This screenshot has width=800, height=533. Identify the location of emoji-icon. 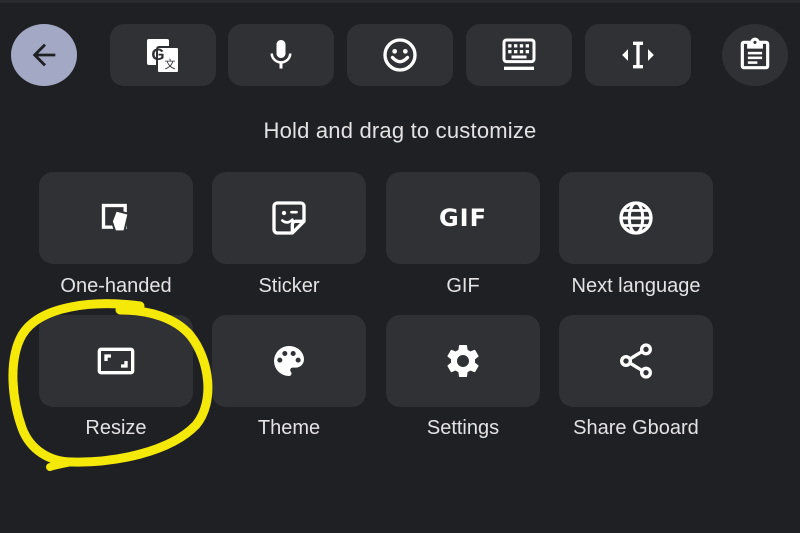
(400, 55).